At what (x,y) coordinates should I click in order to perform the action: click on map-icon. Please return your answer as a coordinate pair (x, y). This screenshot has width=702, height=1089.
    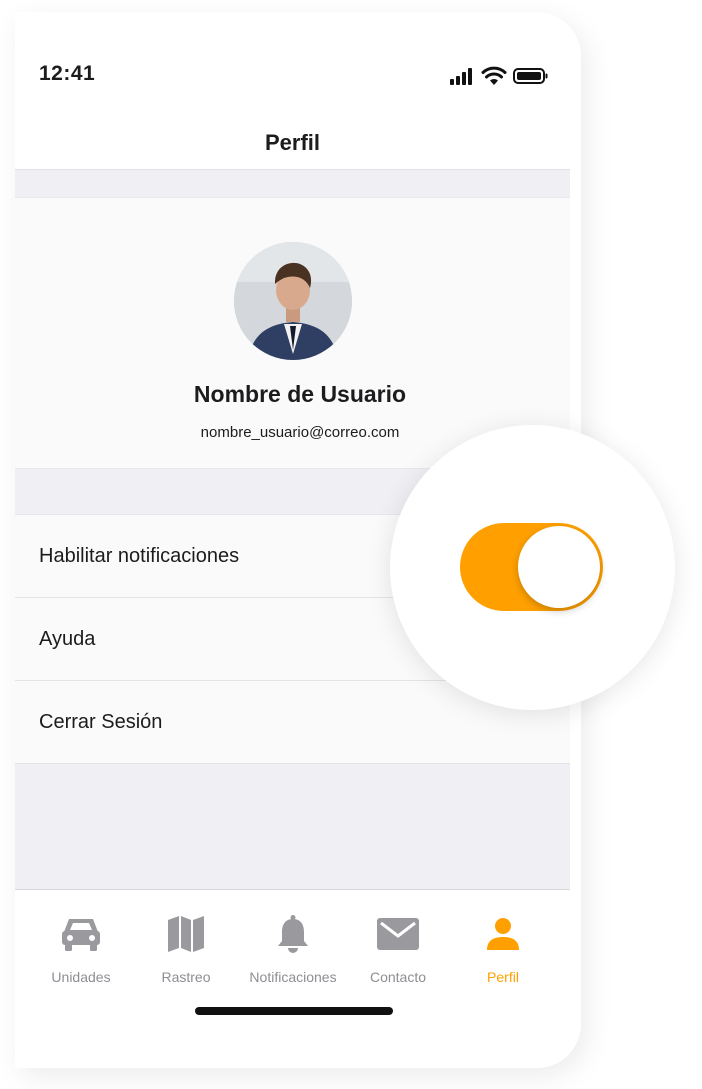
    Looking at the image, I should click on (186, 934).